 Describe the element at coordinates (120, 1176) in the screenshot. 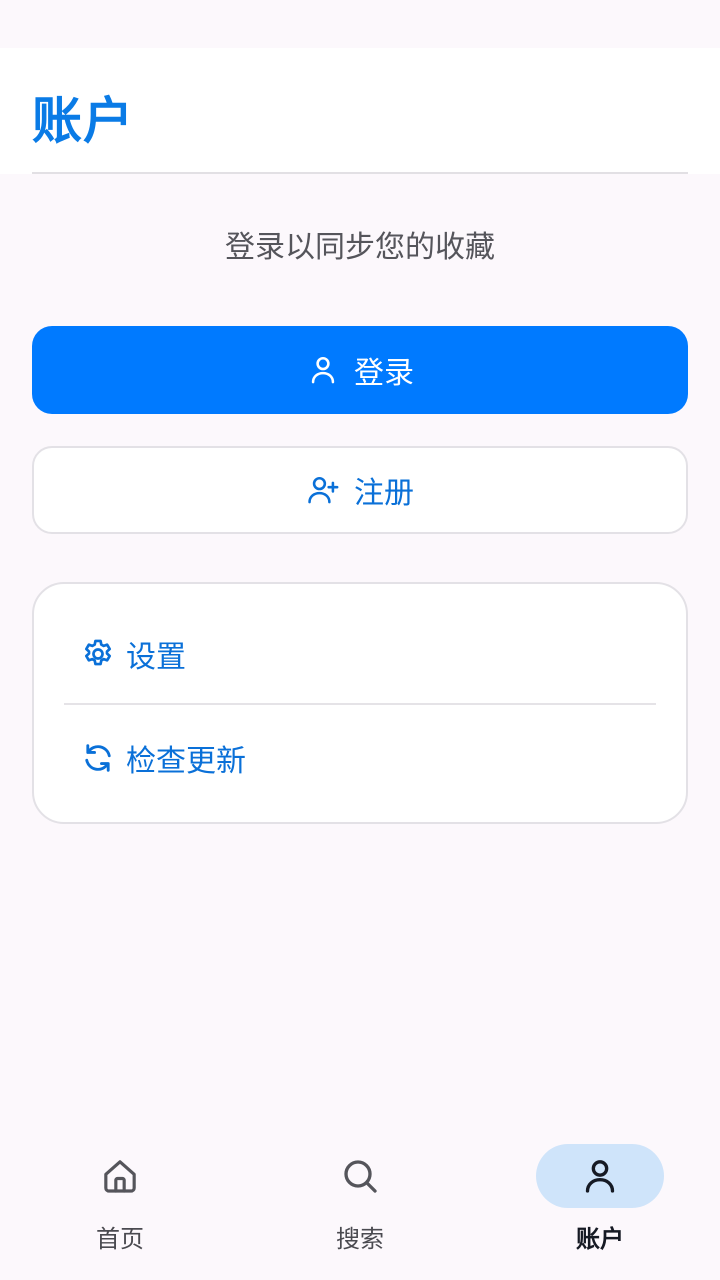

I see `home-icon` at that location.